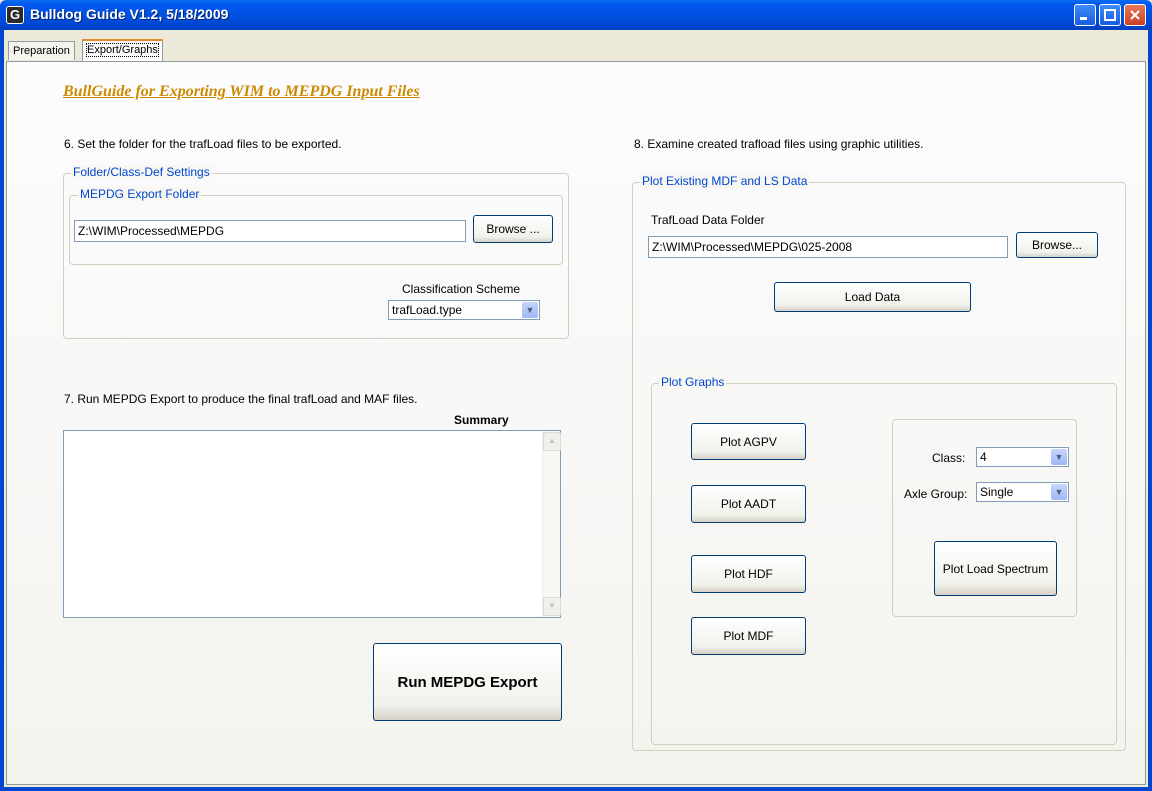  Describe the element at coordinates (552, 606) in the screenshot. I see `scroll-down-icon: ▼` at that location.